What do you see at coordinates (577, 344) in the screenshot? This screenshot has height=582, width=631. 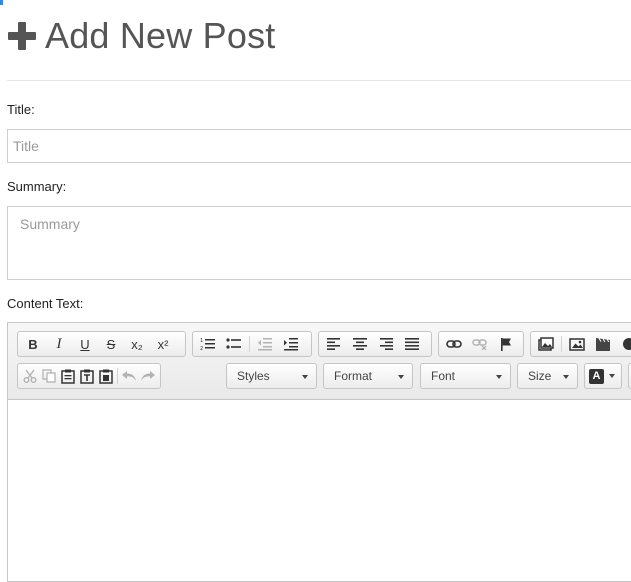 I see `image-icon` at bounding box center [577, 344].